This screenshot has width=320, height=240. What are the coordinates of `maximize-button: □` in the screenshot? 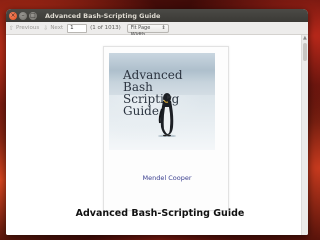 It's located at (33, 15).